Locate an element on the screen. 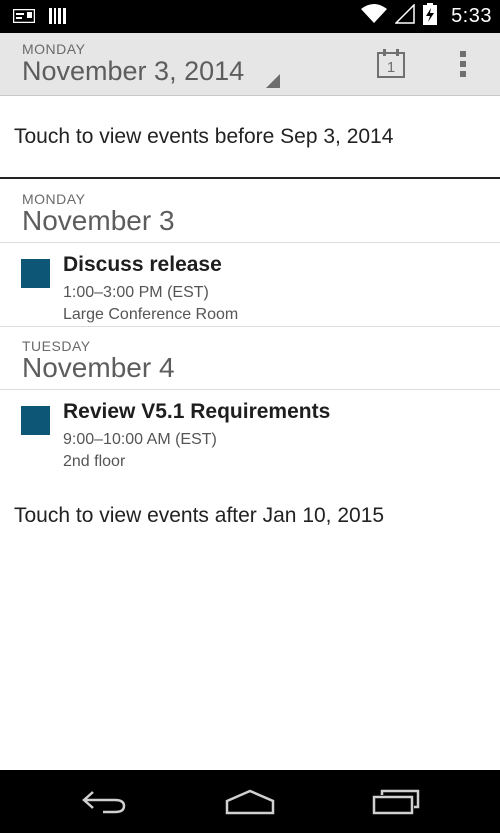  event-title: Review V5.1 Requirements is located at coordinates (197, 411).